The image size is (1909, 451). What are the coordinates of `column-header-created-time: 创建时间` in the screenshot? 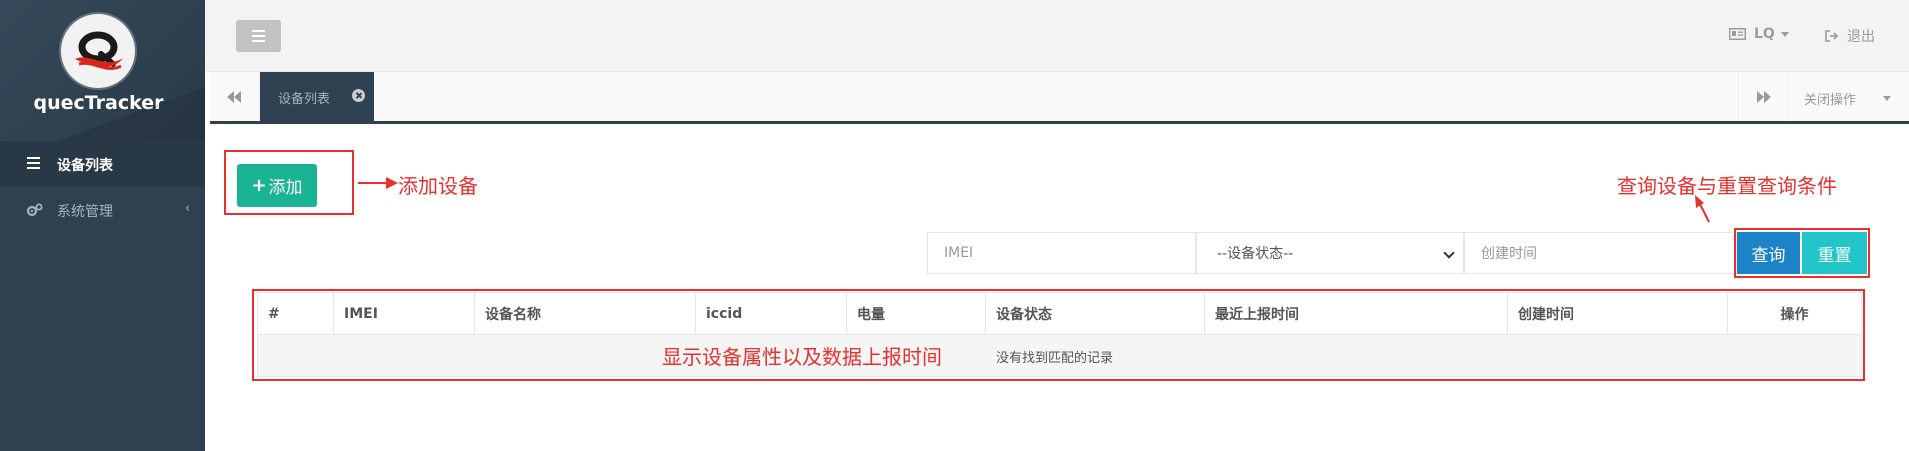 It's located at (1618, 314).